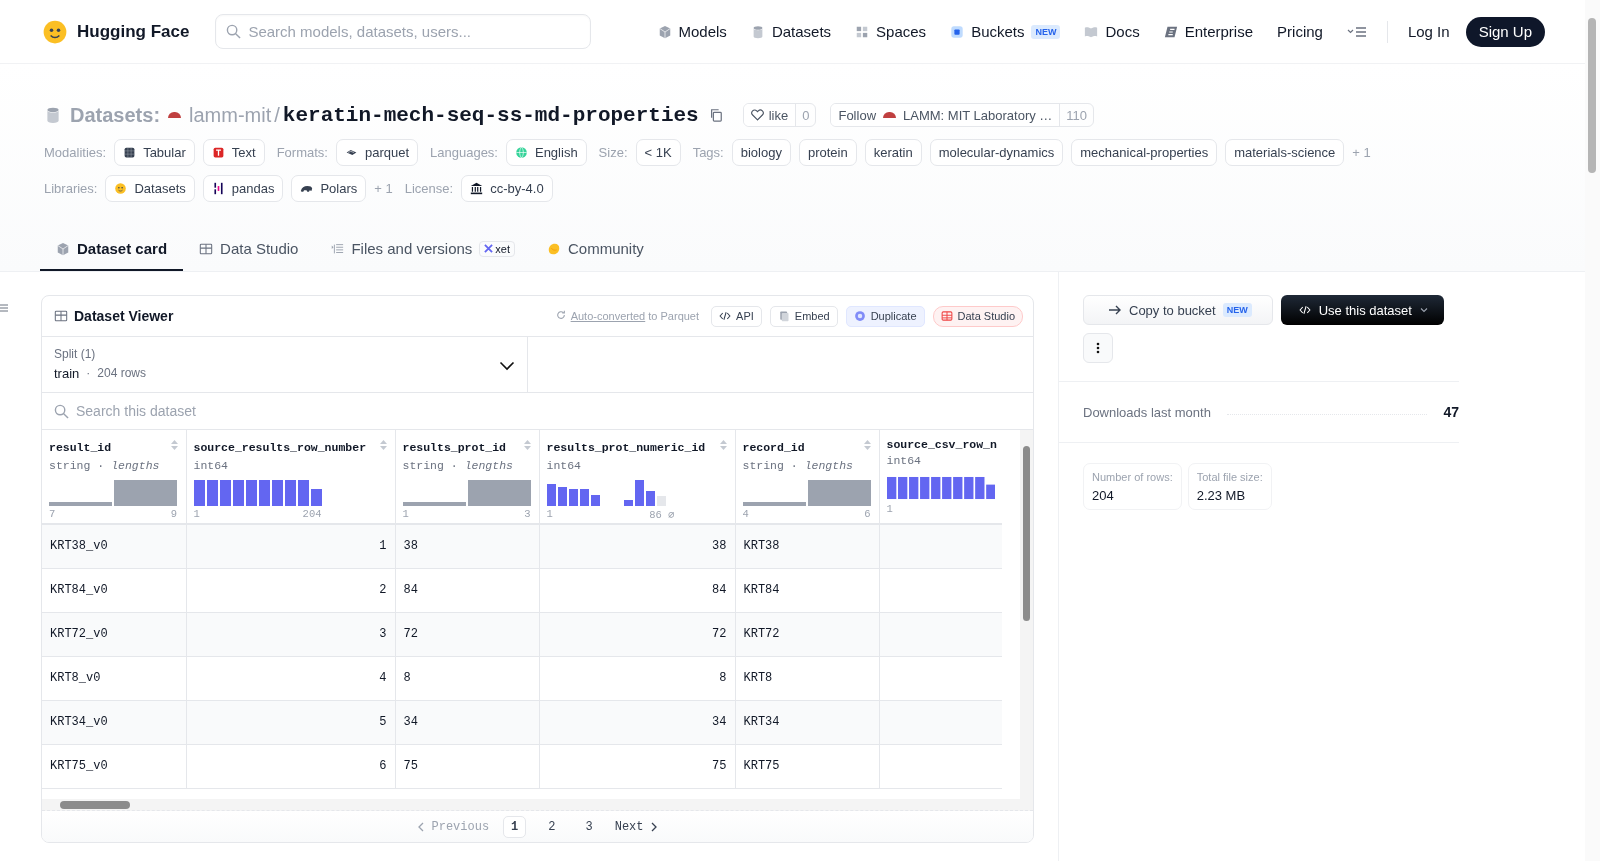  I want to click on table-cell: KRT84_v0, so click(114, 590).